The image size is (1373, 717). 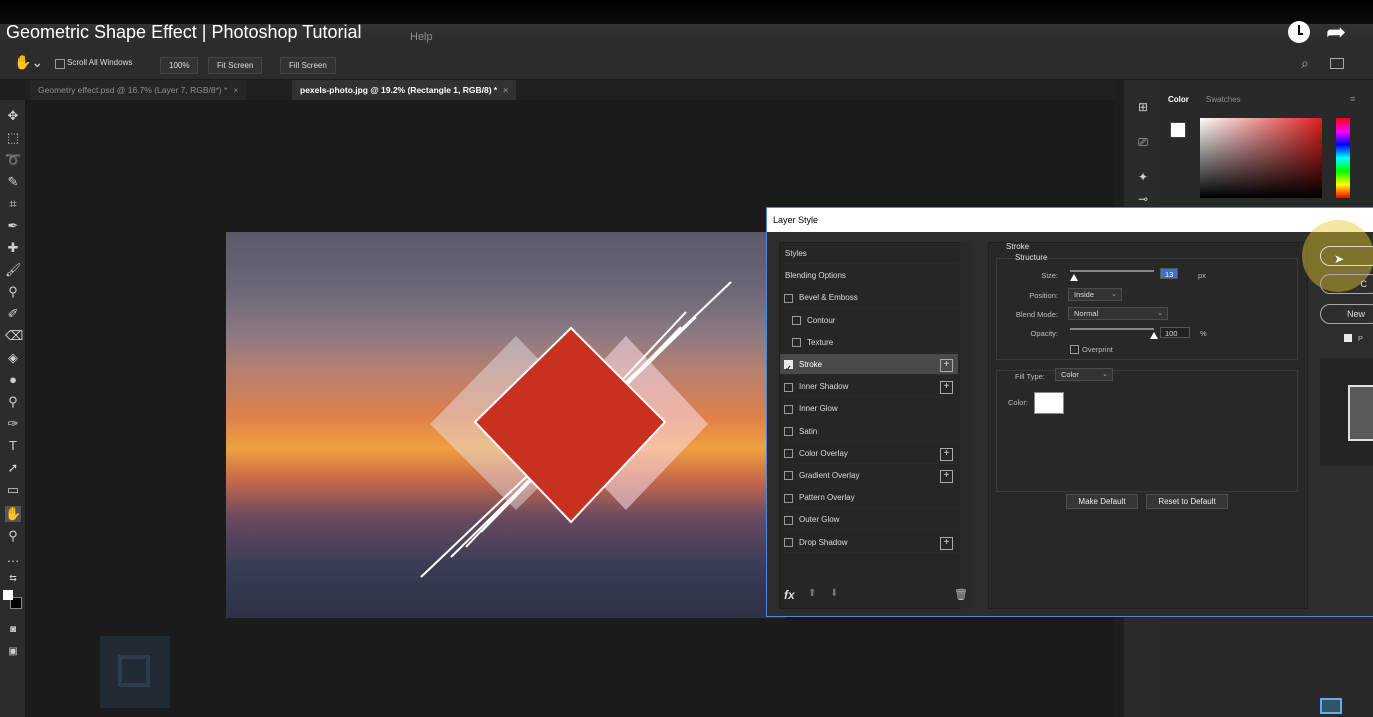 What do you see at coordinates (1112, 271) in the screenshot?
I see `size-slider` at bounding box center [1112, 271].